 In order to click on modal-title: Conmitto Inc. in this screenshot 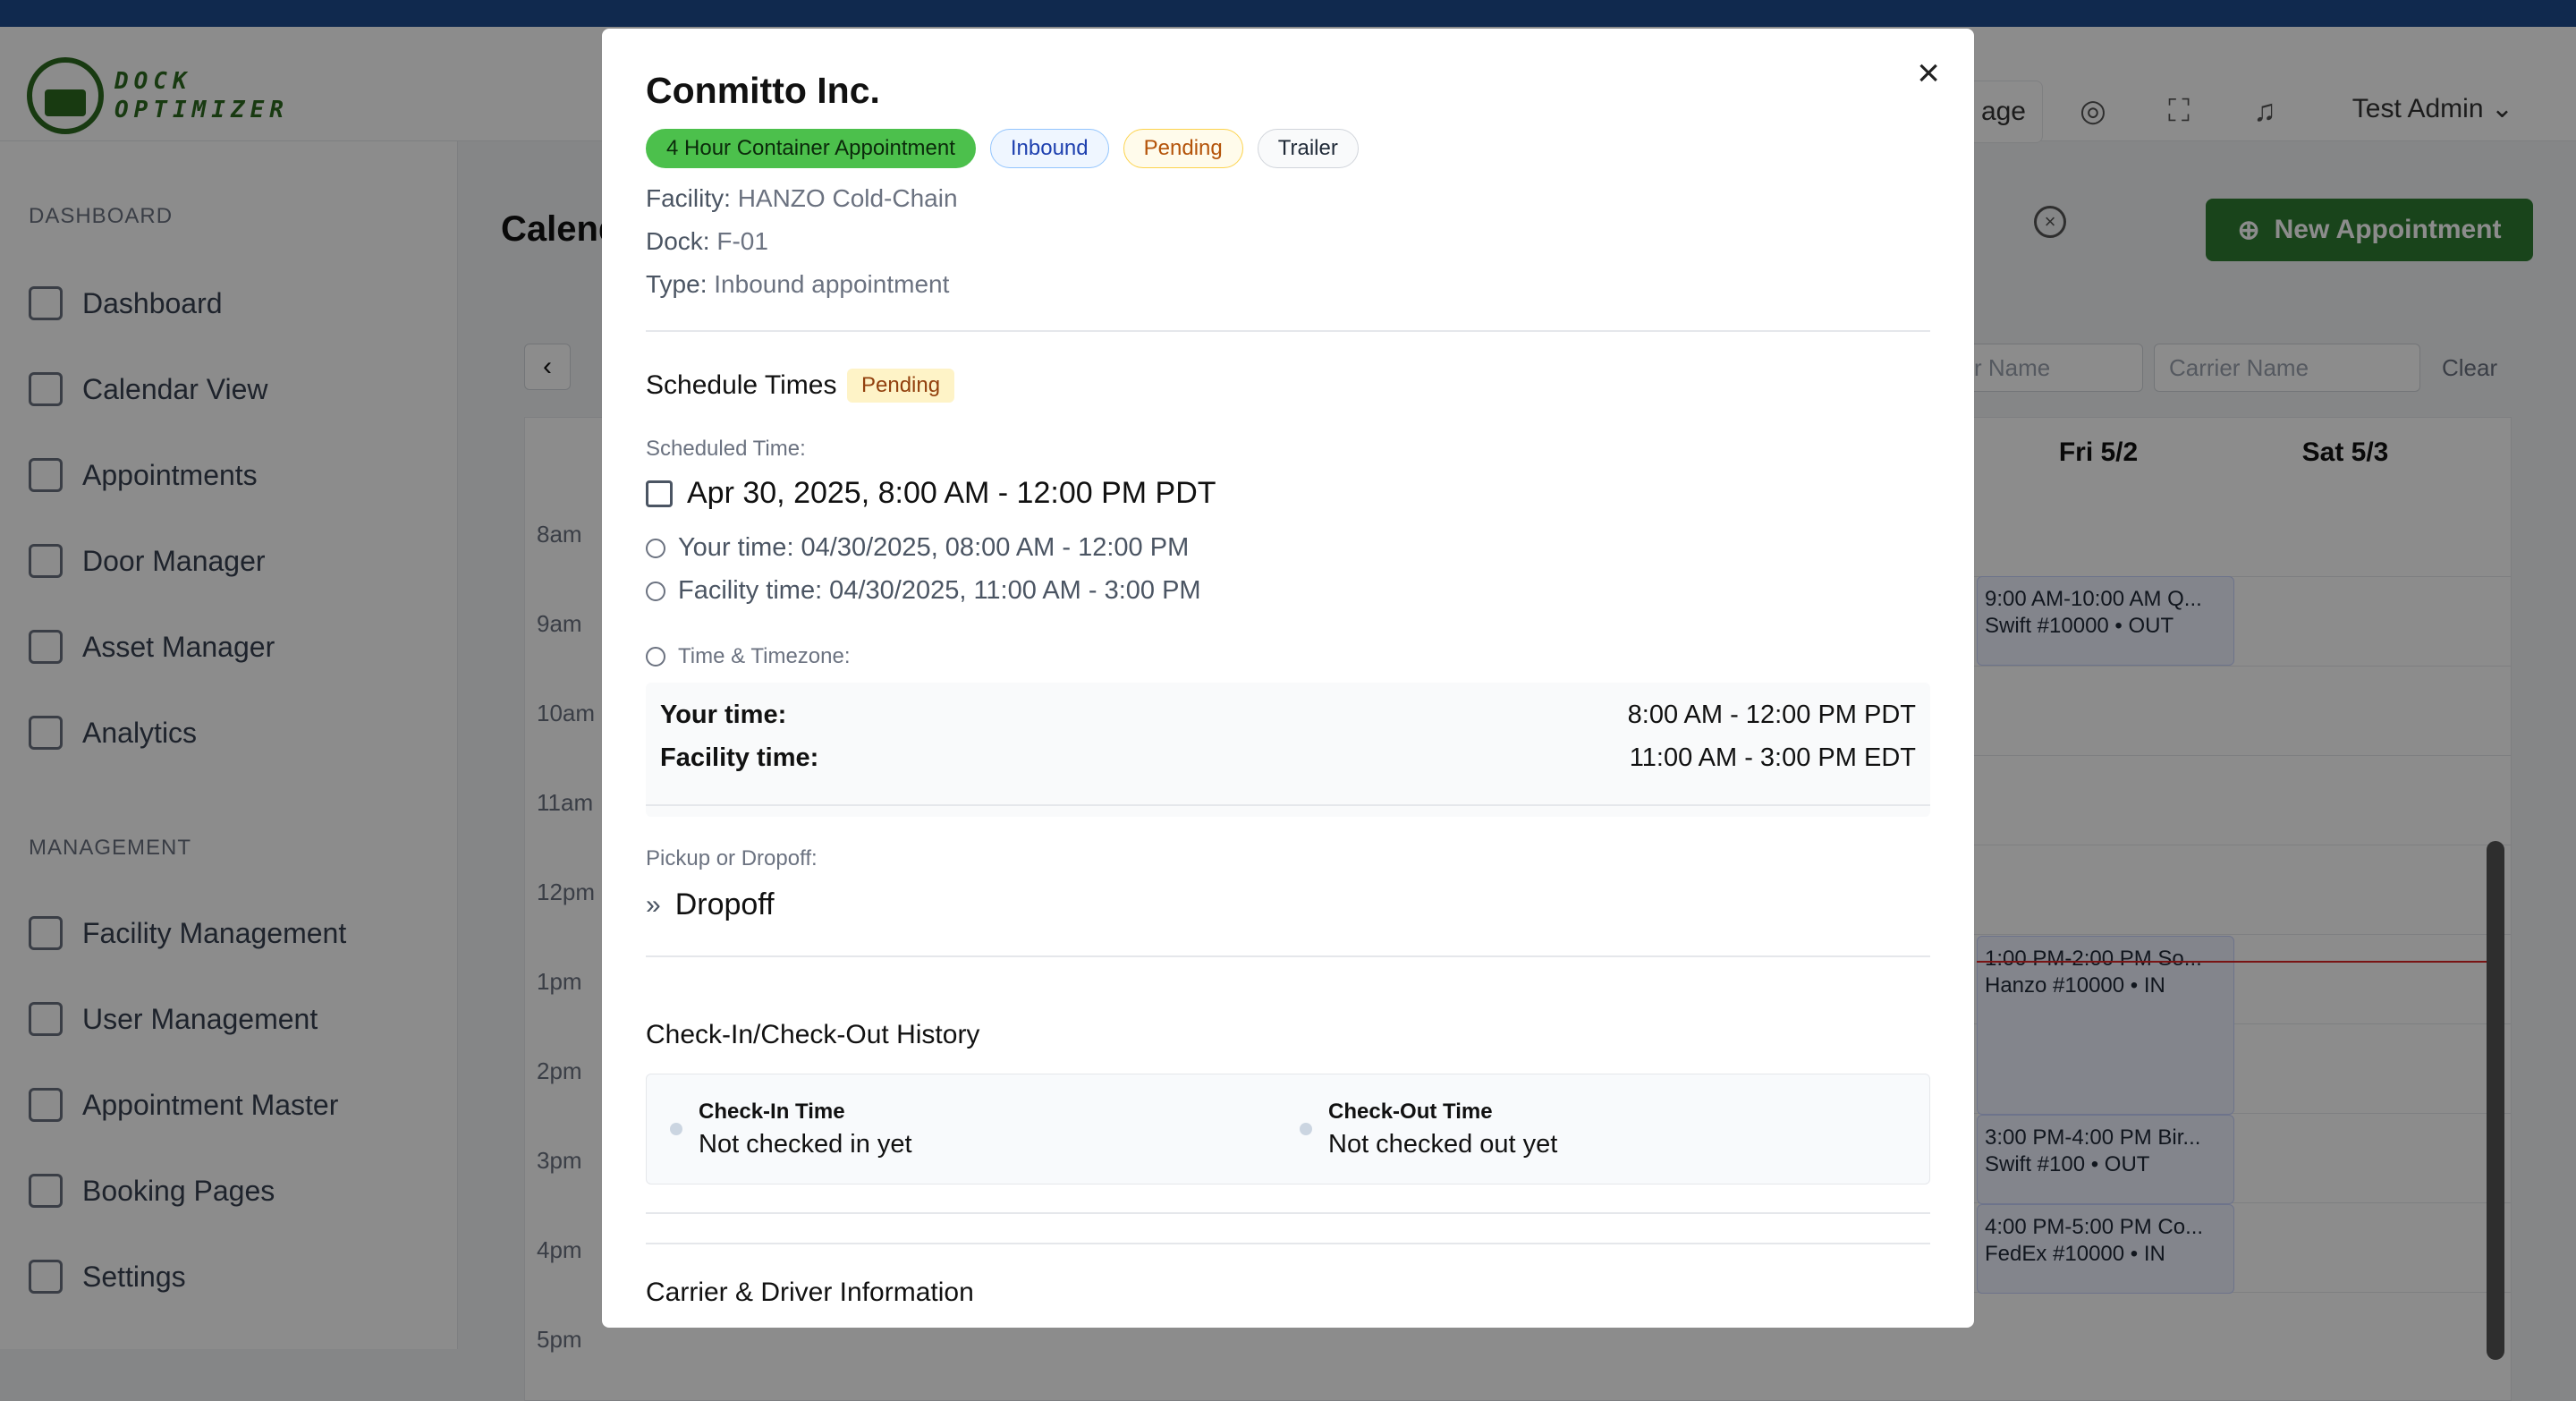, I will do `click(763, 90)`.